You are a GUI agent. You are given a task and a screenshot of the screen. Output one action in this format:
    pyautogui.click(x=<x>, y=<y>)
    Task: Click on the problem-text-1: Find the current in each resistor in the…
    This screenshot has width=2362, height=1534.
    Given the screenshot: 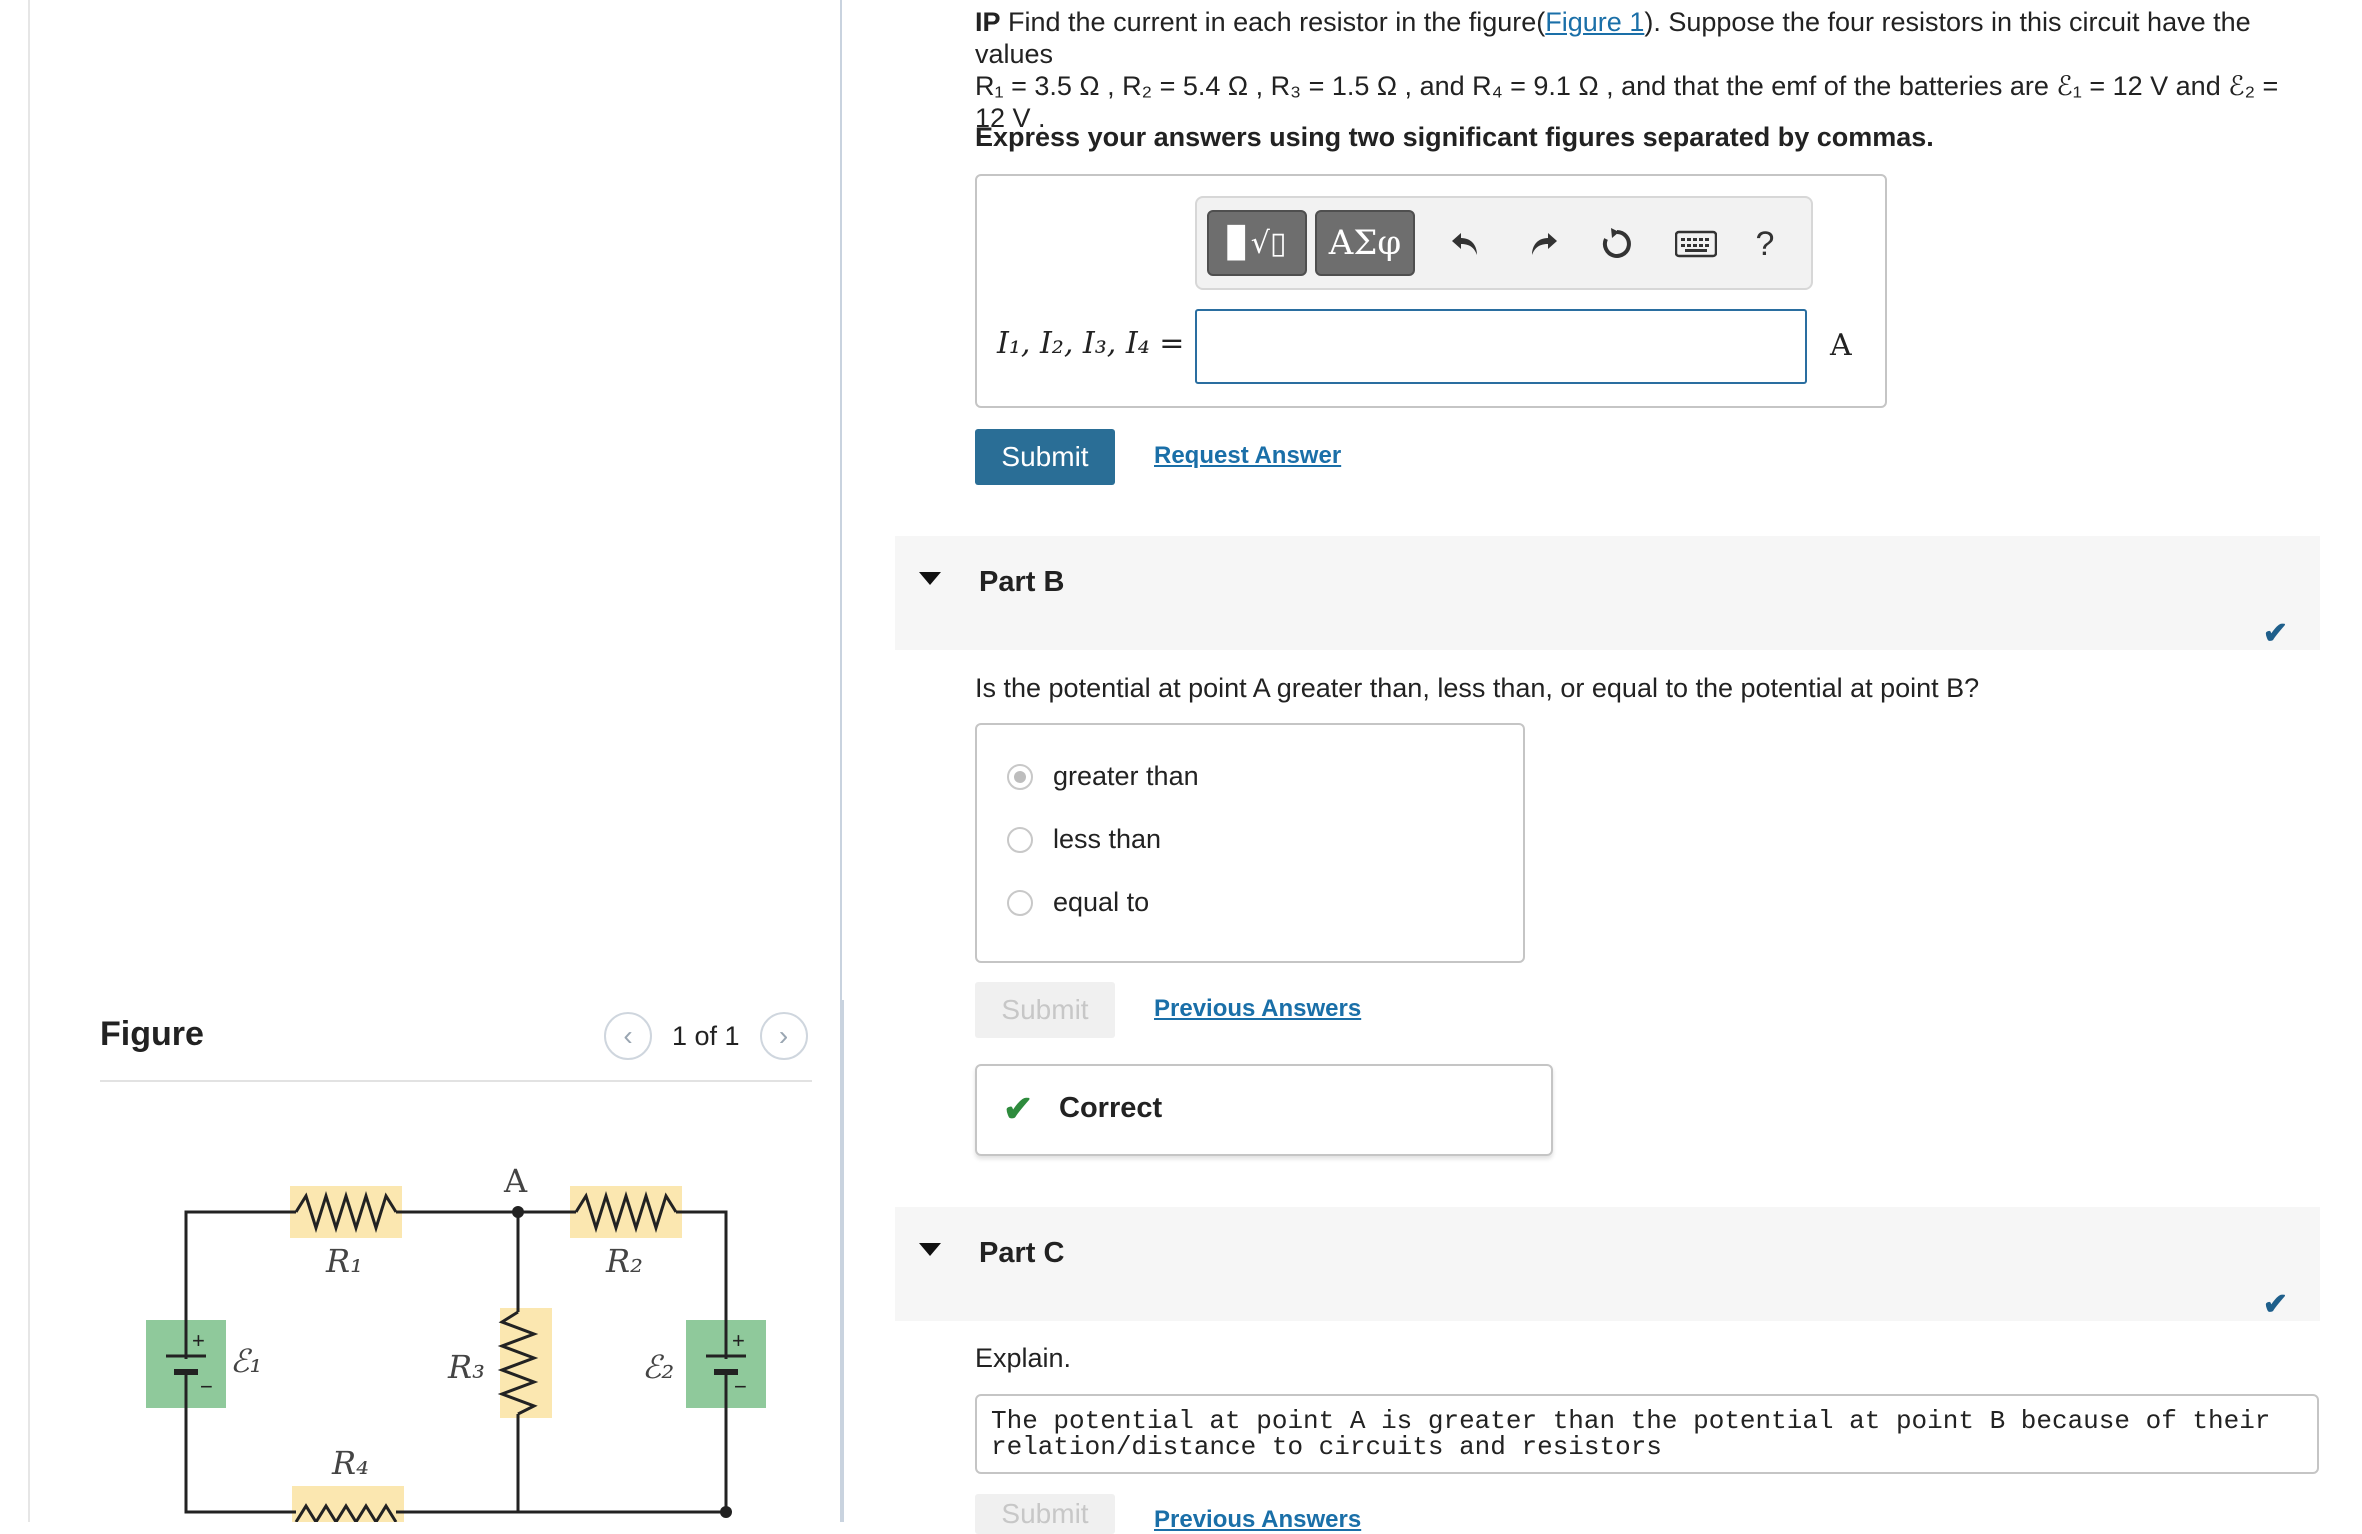 What is the action you would take?
    pyautogui.click(x=1273, y=22)
    